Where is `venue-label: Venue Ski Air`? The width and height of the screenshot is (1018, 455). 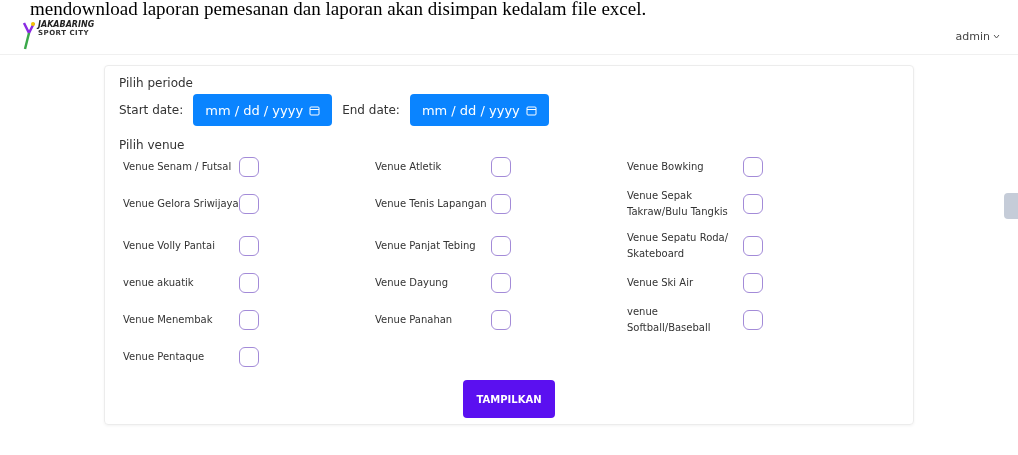 venue-label: Venue Ski Air is located at coordinates (661, 283).